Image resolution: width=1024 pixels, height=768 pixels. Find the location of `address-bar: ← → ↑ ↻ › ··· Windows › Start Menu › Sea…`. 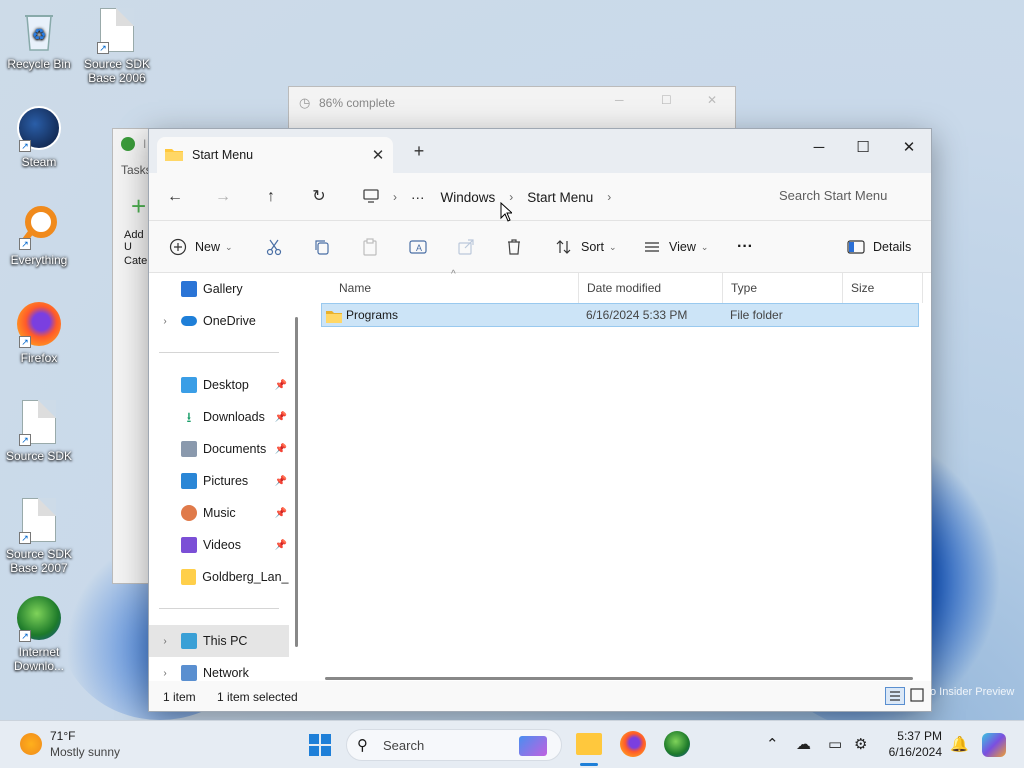

address-bar: ← → ↑ ↻ › ··· Windows › Start Menu › Sea… is located at coordinates (540, 197).